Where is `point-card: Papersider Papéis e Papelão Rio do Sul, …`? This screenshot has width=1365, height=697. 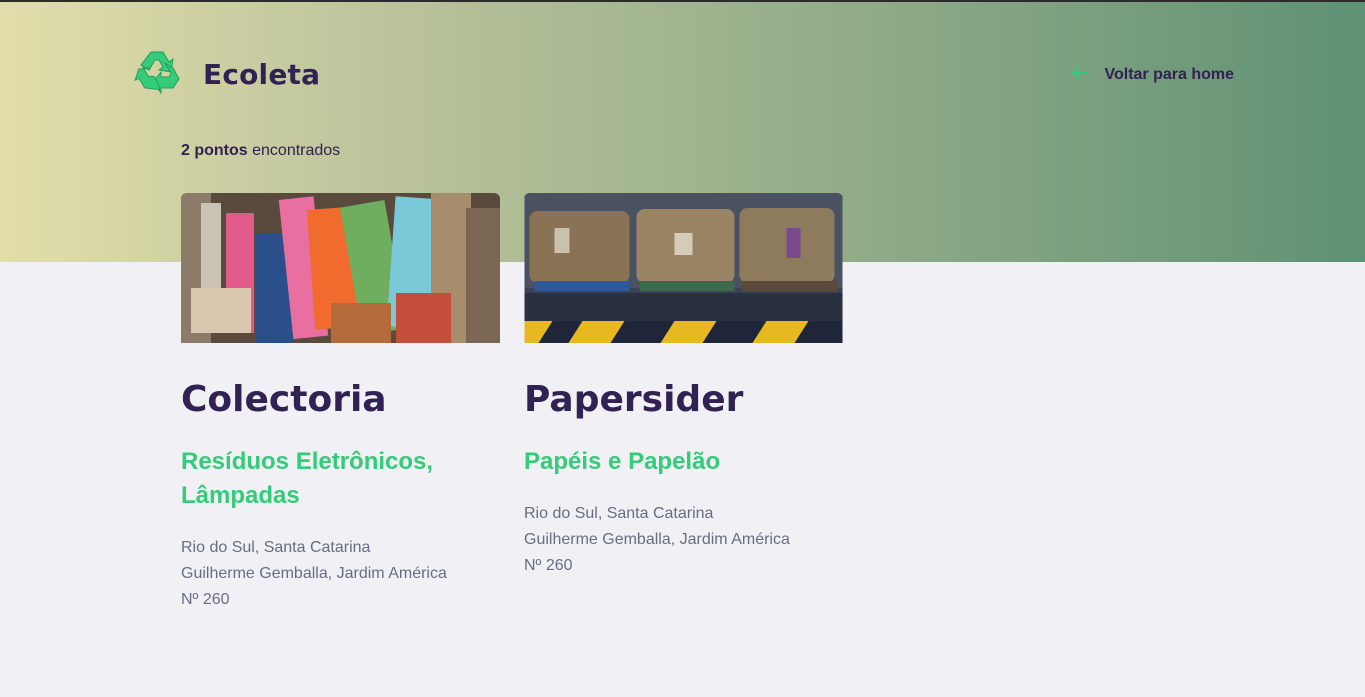 point-card: Papersider Papéis e Papelão Rio do Sul, … is located at coordinates (683, 386).